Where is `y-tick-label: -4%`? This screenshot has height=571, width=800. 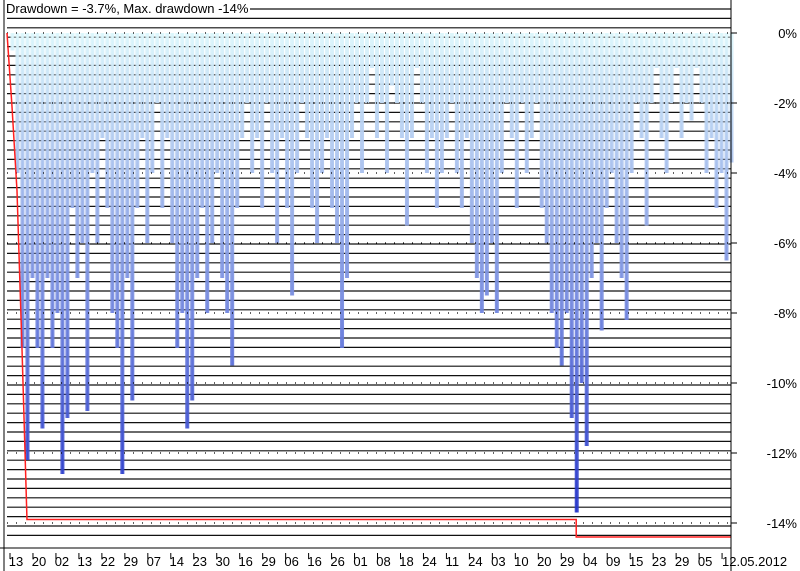 y-tick-label: -4% is located at coordinates (786, 173).